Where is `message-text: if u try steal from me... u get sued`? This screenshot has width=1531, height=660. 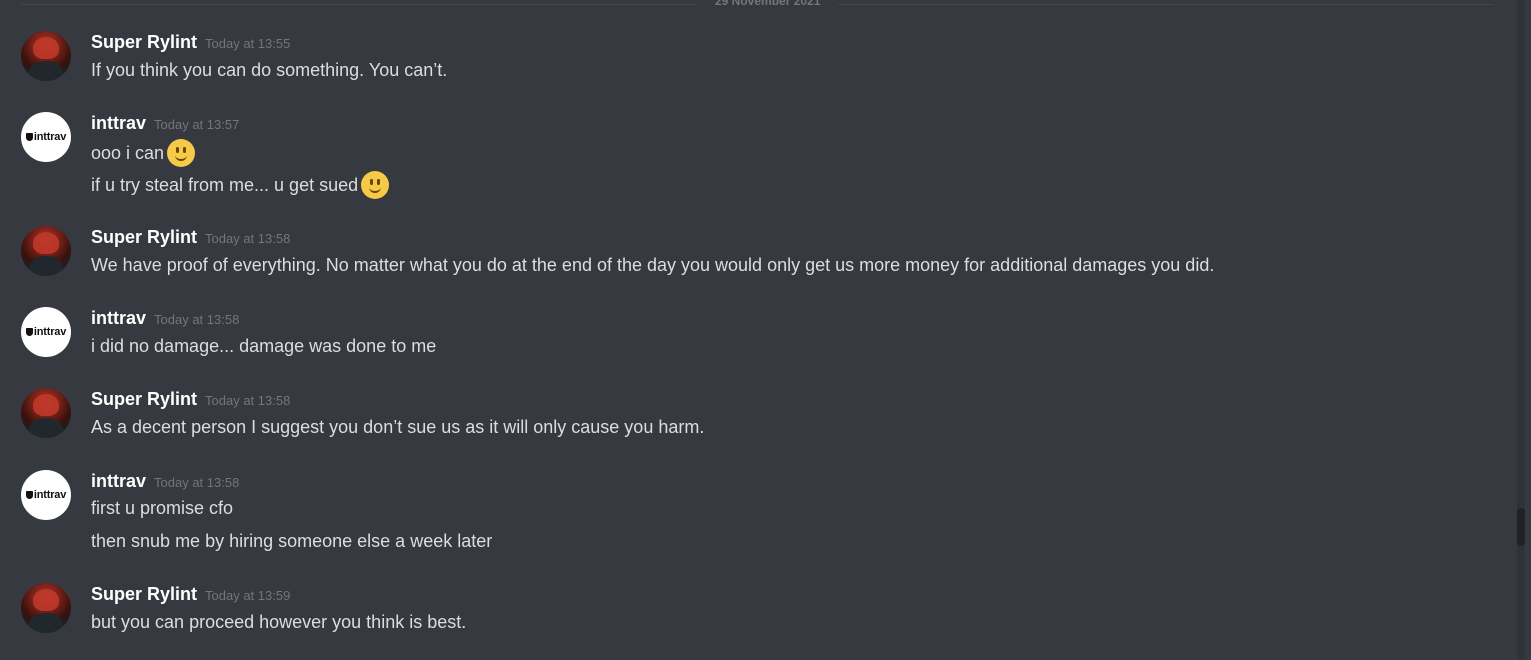
message-text: if u try steal from me... u get sued is located at coordinates (225, 185).